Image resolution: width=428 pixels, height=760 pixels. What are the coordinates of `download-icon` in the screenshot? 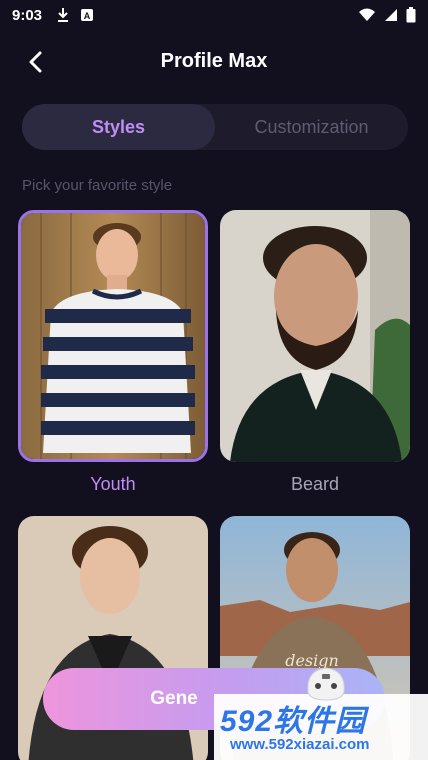 It's located at (63, 15).